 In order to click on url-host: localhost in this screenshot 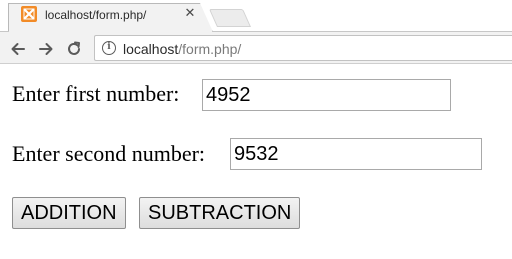, I will do `click(151, 49)`.